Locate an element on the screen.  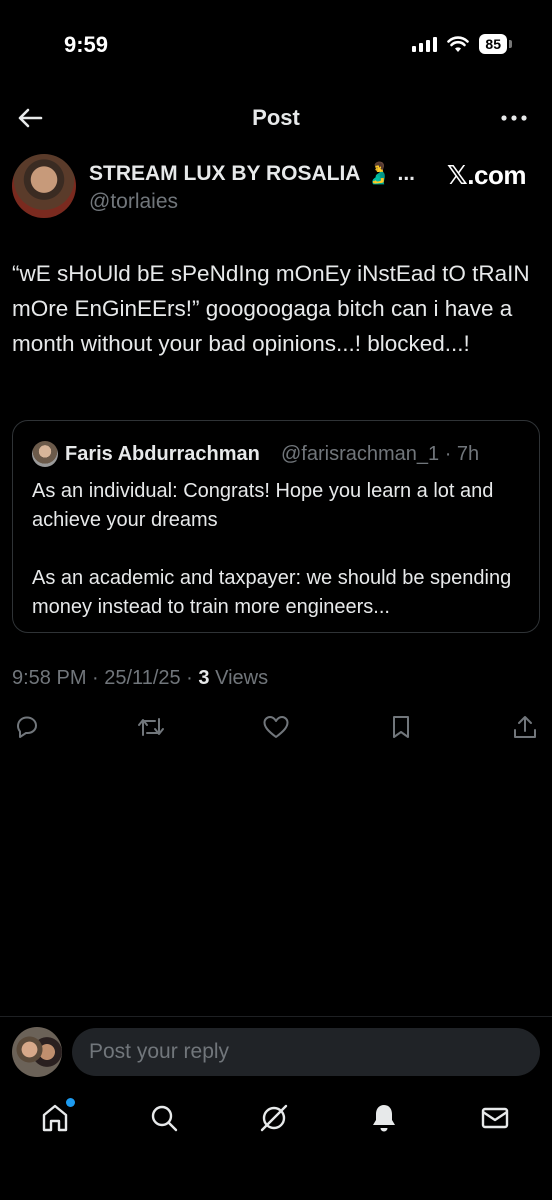
arrow-left-icon is located at coordinates (30, 118).